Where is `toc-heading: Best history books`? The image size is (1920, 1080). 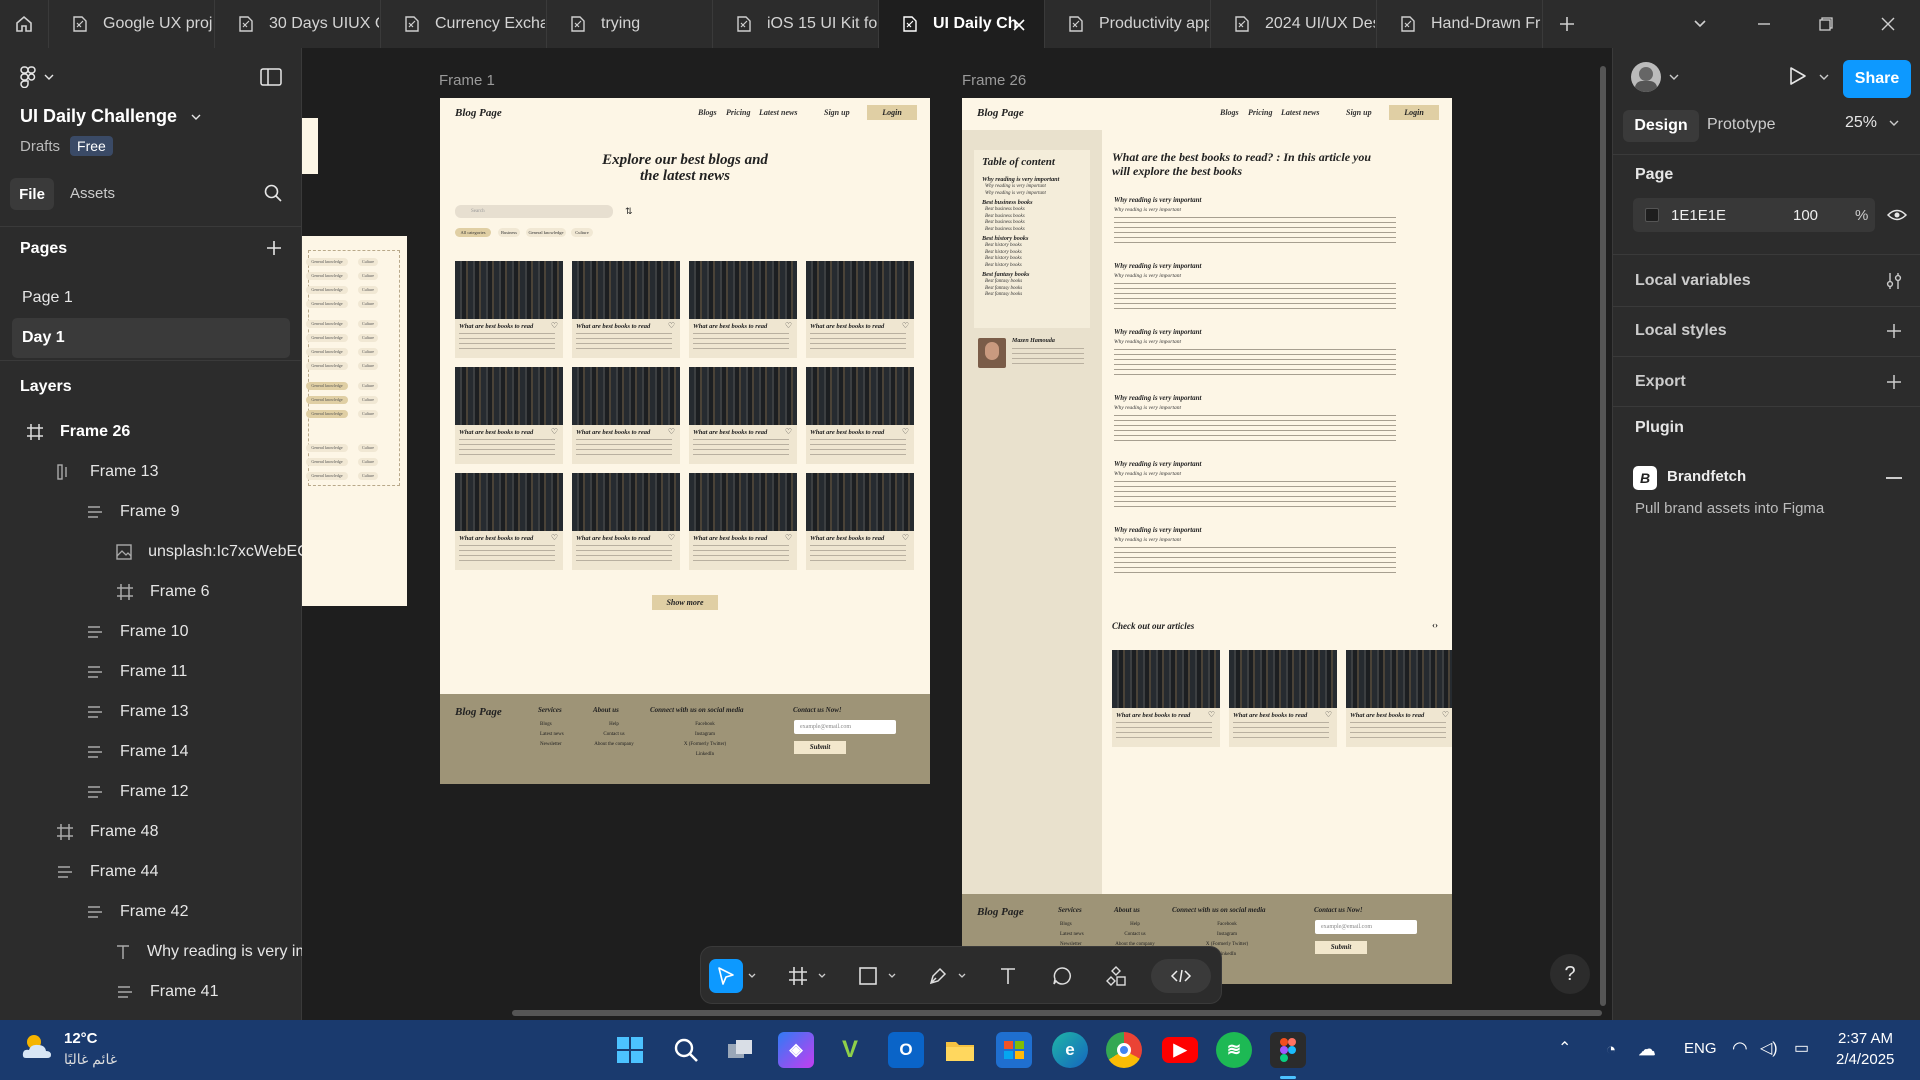 toc-heading: Best history books is located at coordinates (1035, 239).